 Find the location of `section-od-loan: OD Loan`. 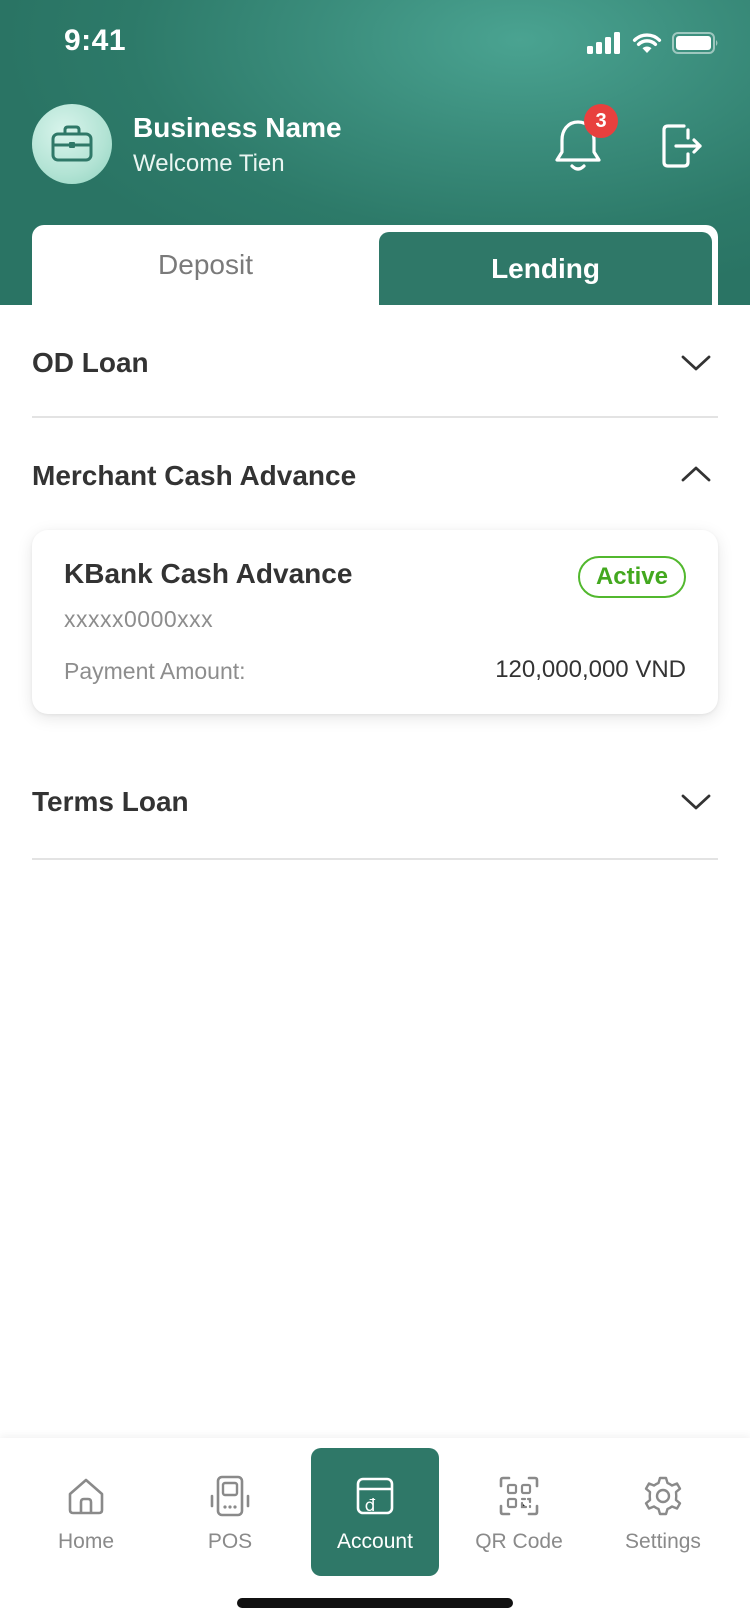

section-od-loan: OD Loan is located at coordinates (375, 361).